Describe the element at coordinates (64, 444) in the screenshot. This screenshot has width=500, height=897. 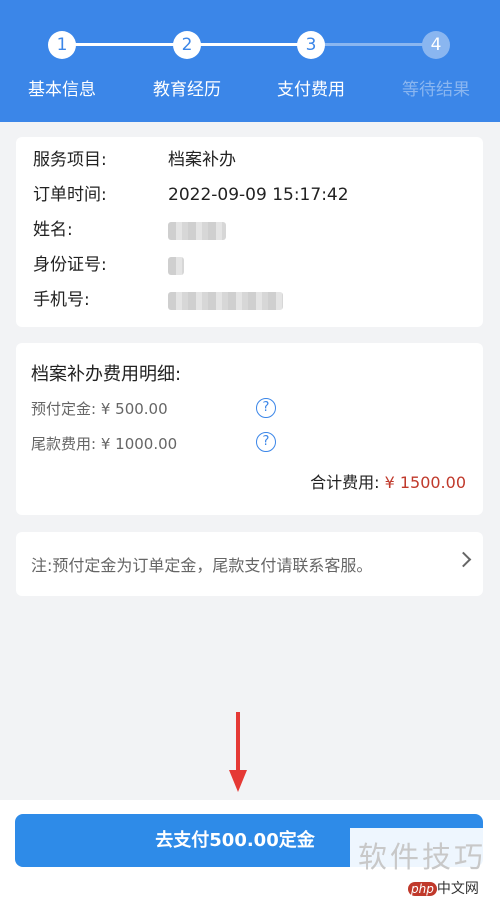
I see `balance-label: 尾款费用:` at that location.